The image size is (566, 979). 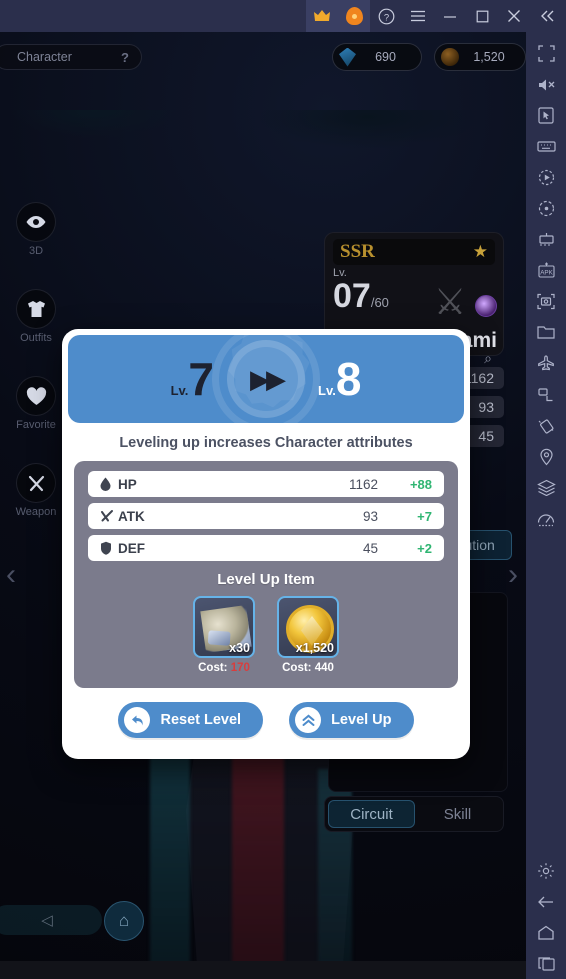 I want to click on keyboard-icon, so click(x=546, y=146).